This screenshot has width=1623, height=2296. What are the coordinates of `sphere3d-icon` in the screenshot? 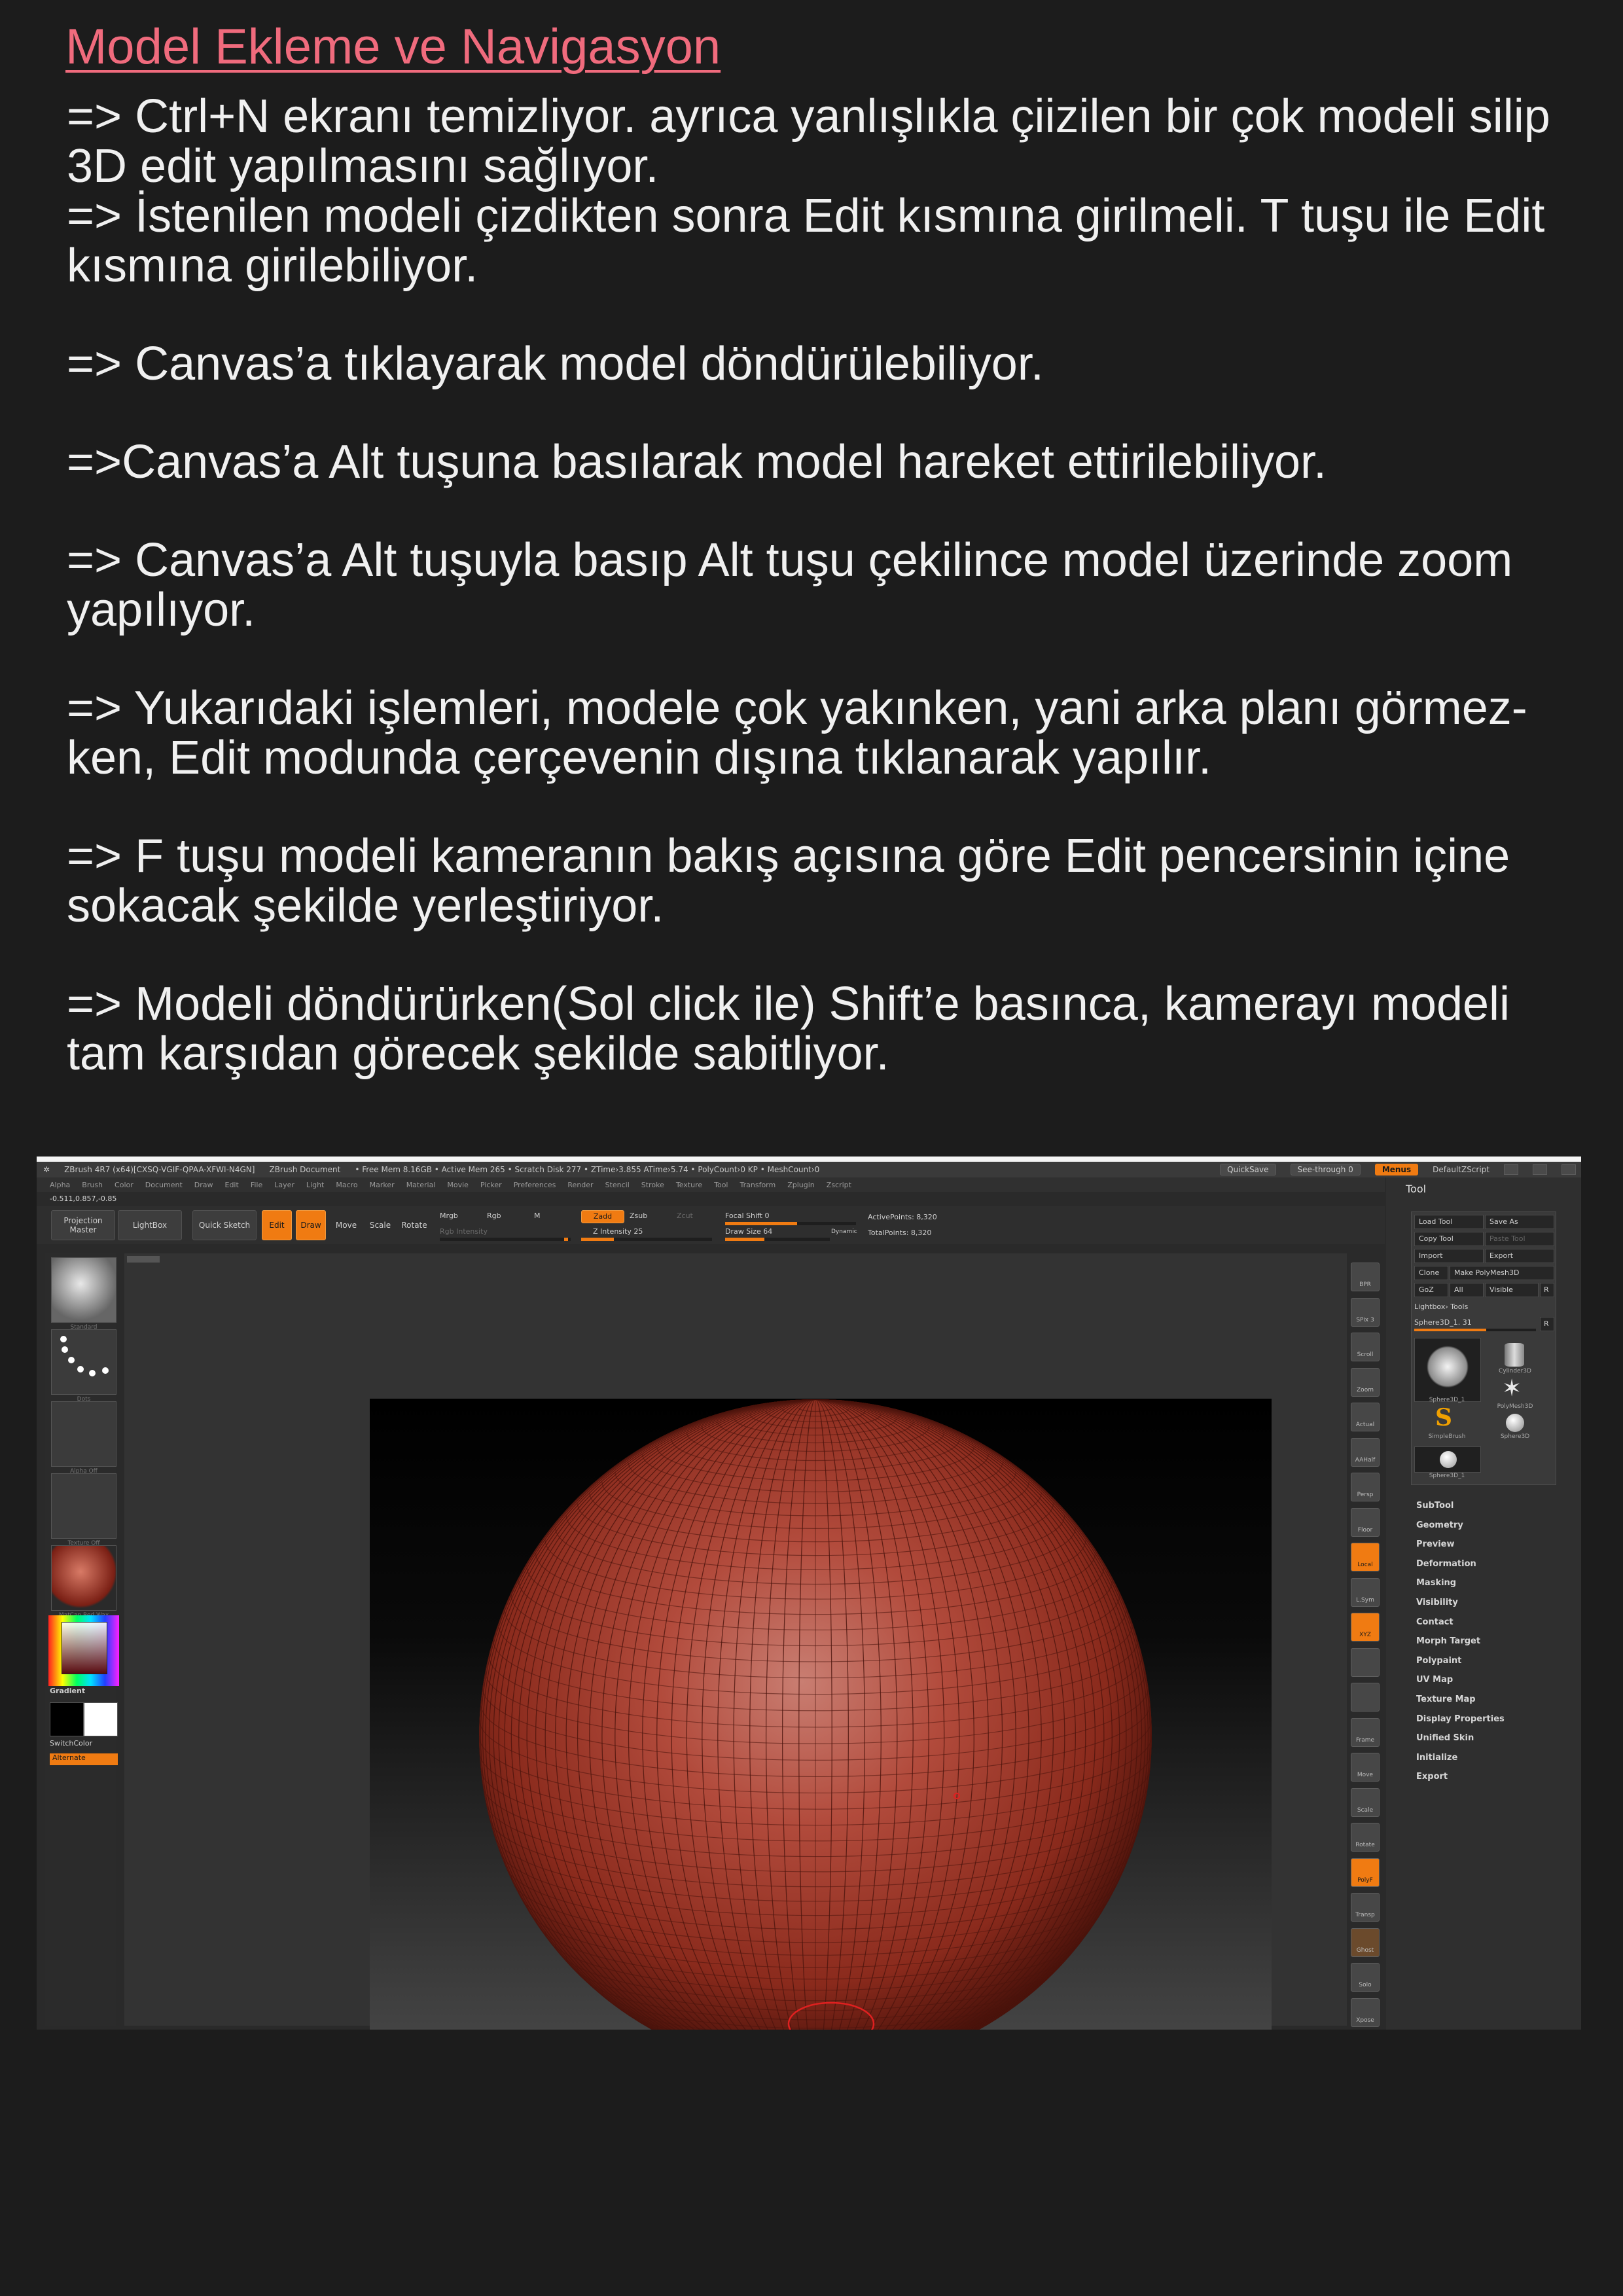 It's located at (1515, 1423).